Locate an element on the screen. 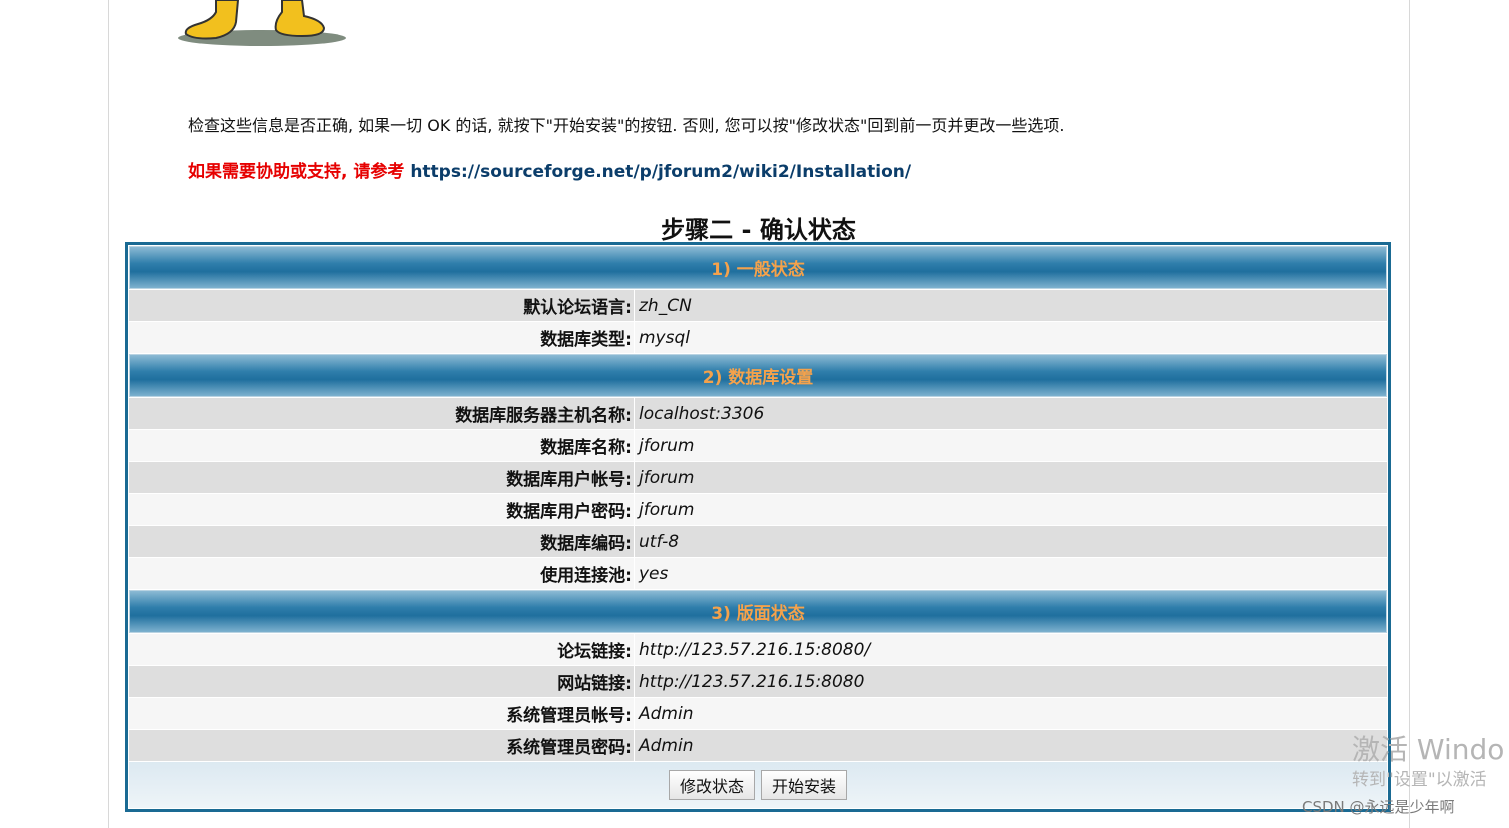 This screenshot has height=828, width=1509. table-row: 数据库用户帐号: jforum is located at coordinates (758, 477).